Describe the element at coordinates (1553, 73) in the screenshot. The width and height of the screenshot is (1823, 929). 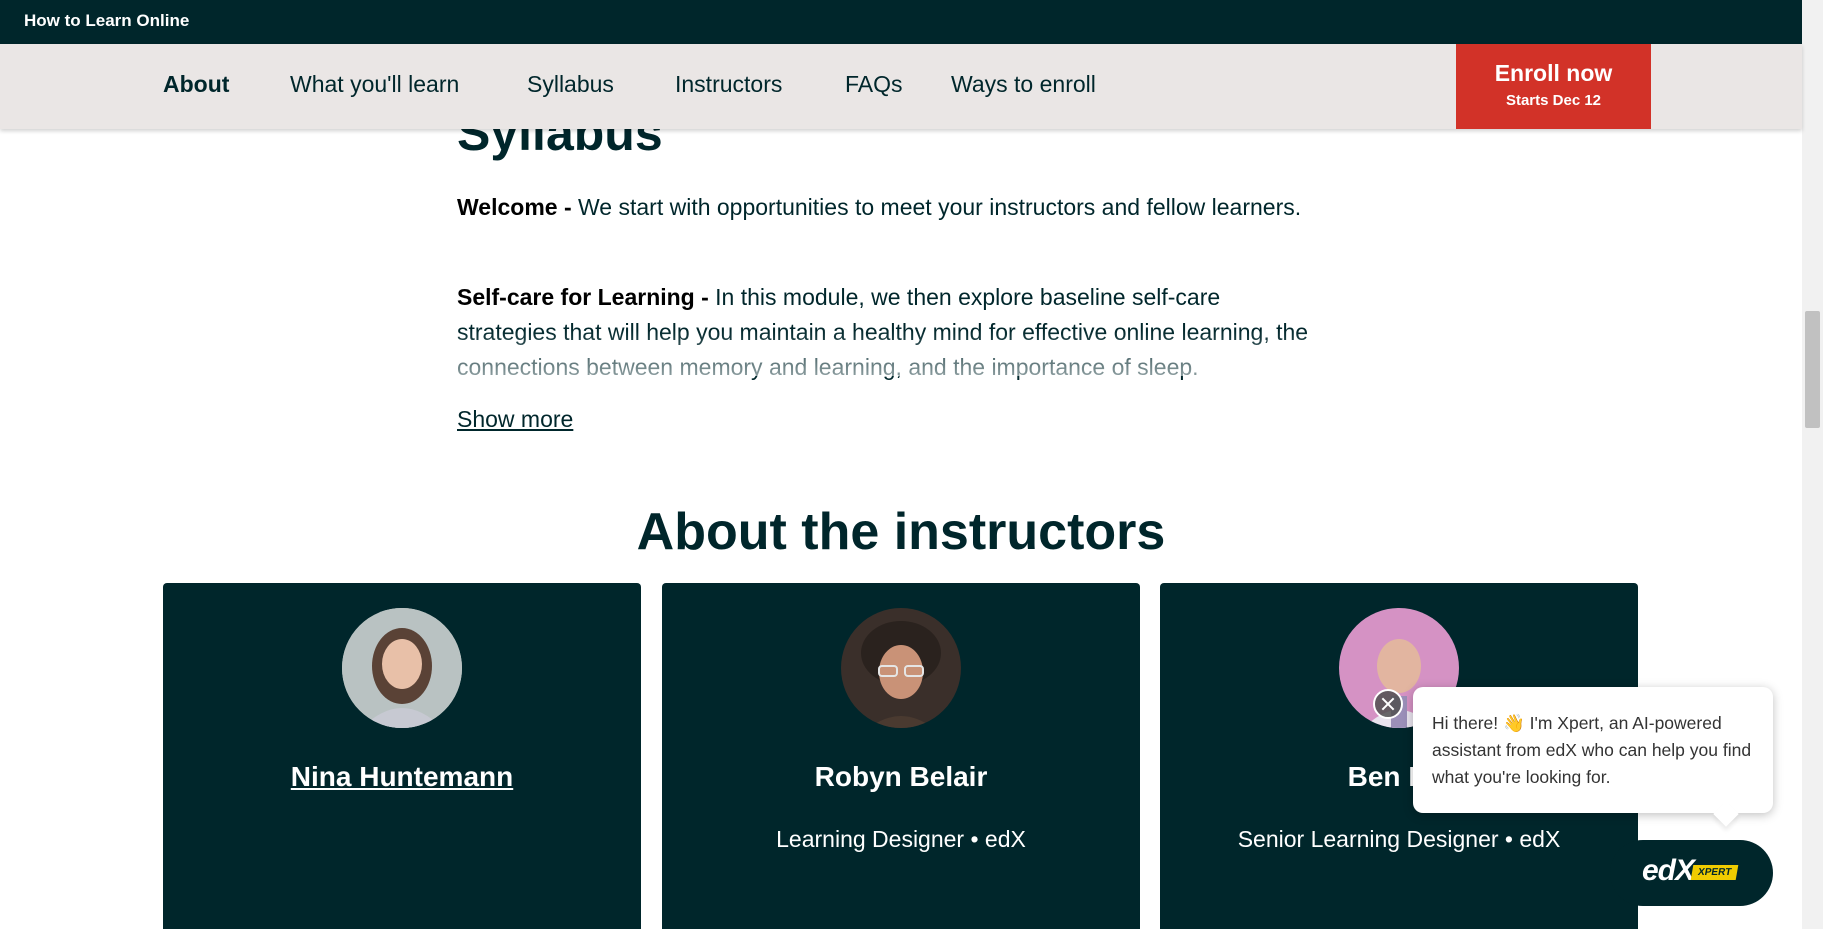
I see `enroll-label: Enroll now` at that location.